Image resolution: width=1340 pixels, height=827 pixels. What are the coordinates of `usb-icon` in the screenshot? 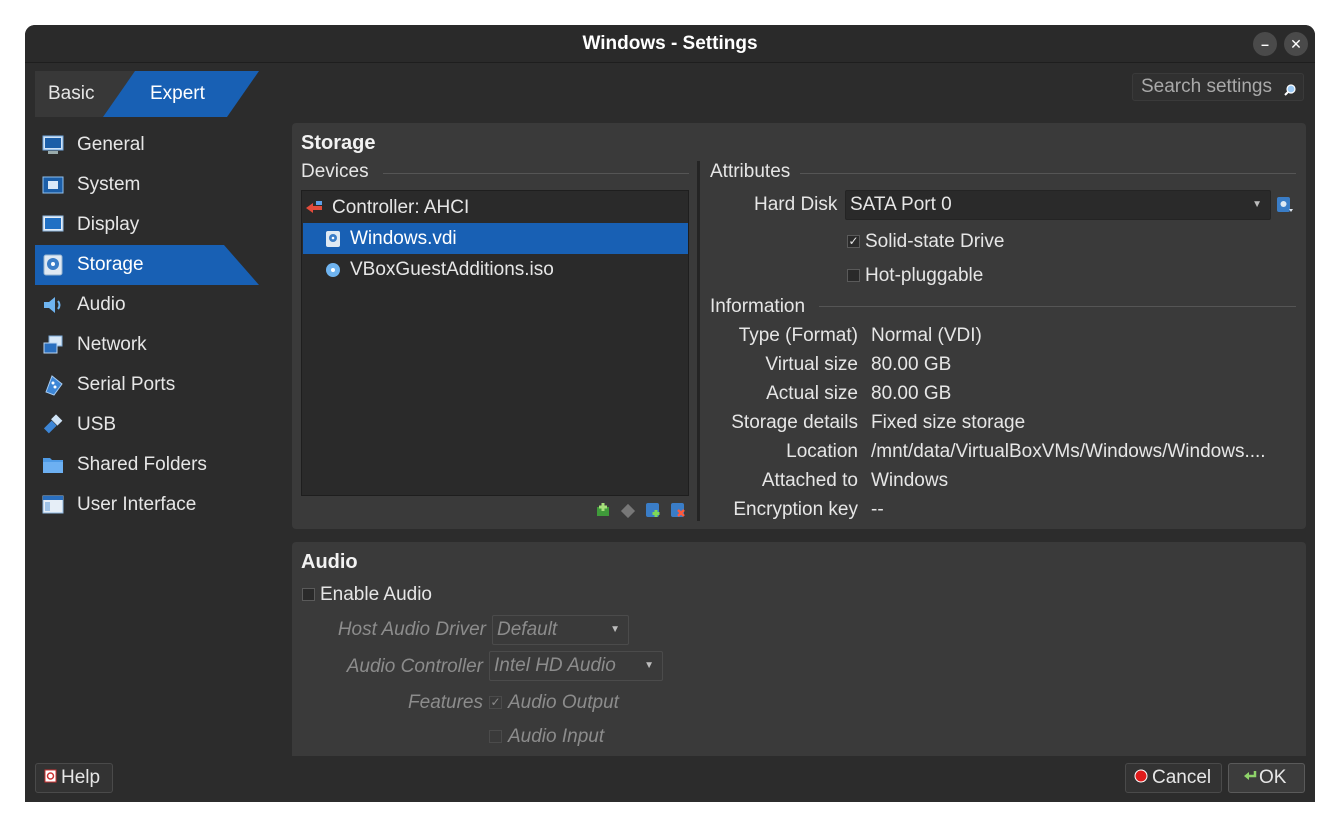 It's located at (53, 425).